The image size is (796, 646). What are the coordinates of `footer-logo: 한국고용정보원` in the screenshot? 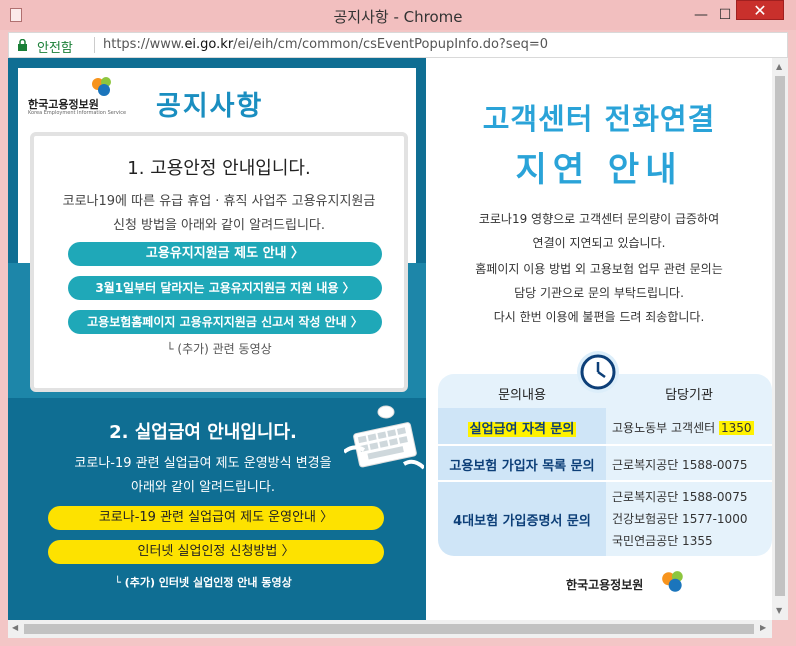 It's located at (624, 582).